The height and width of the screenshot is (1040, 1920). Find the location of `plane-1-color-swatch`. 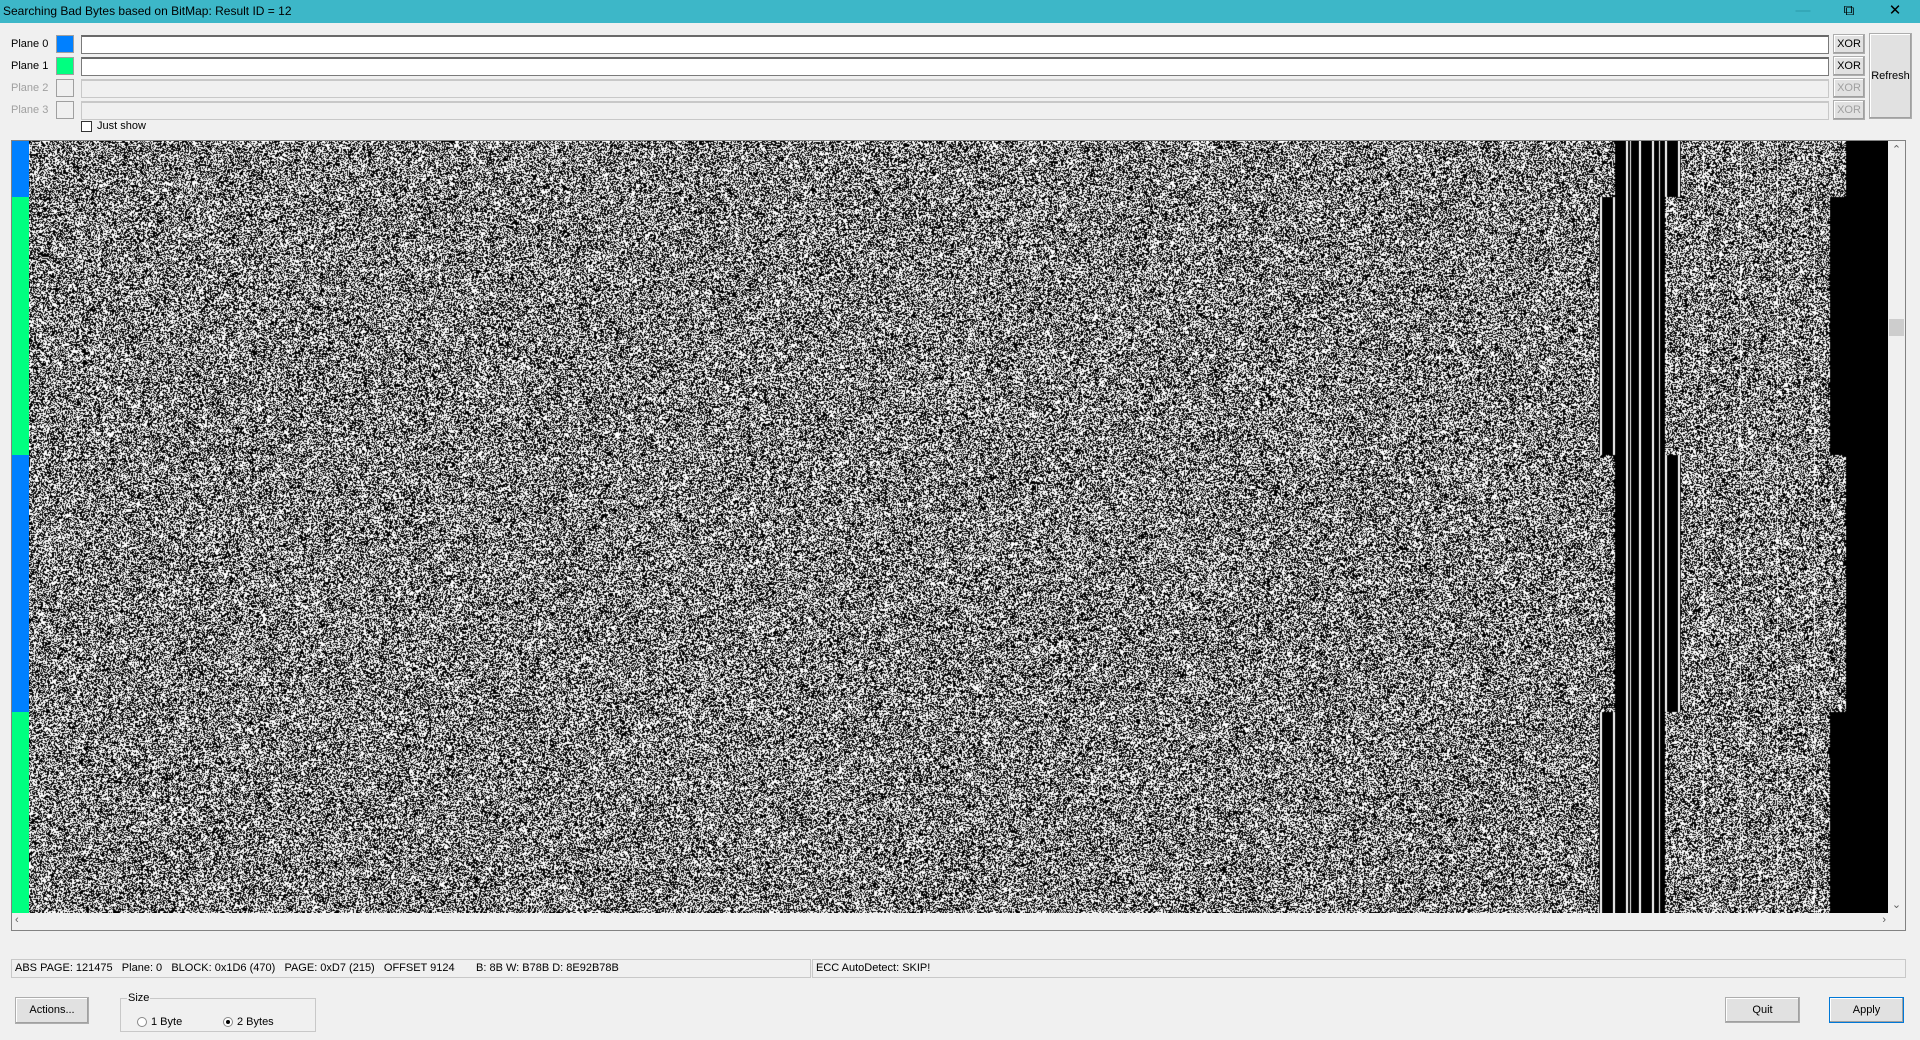

plane-1-color-swatch is located at coordinates (65, 66).